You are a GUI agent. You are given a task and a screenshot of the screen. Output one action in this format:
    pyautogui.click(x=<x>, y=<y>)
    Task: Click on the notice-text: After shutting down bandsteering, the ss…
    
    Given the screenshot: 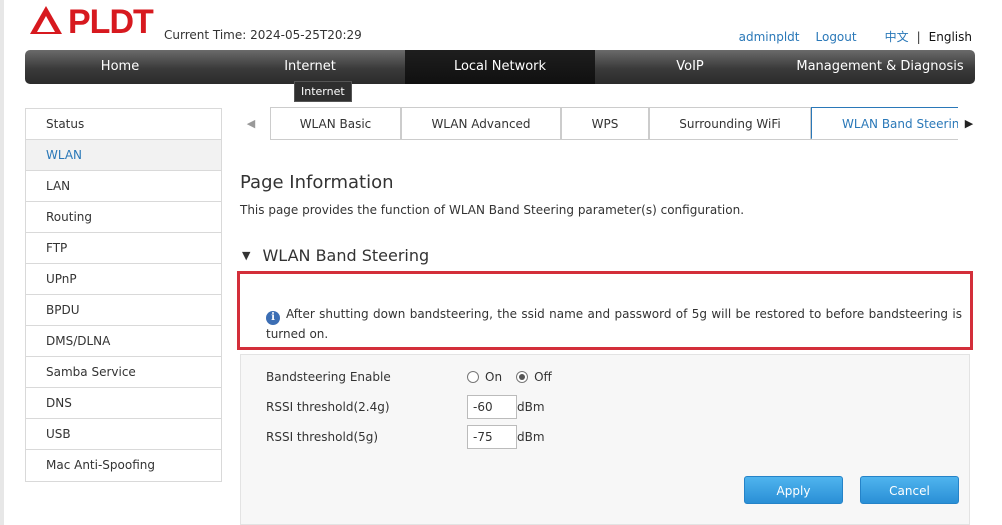 What is the action you would take?
    pyautogui.click(x=614, y=324)
    